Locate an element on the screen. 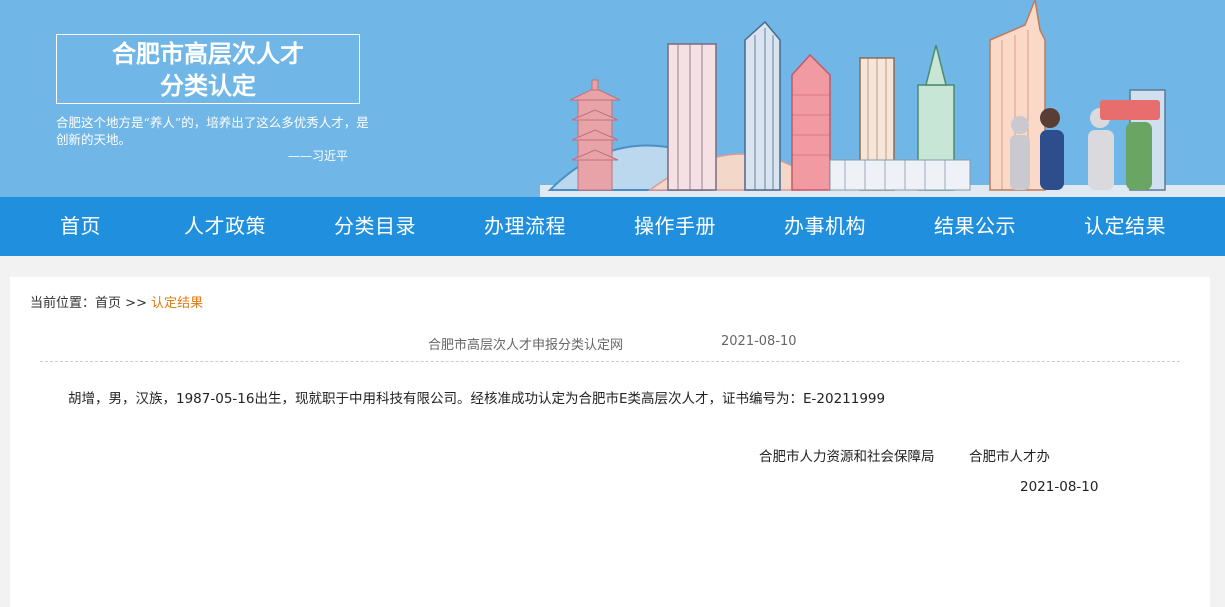  breadcrumb-prefix: 当前位置： is located at coordinates (63, 303).